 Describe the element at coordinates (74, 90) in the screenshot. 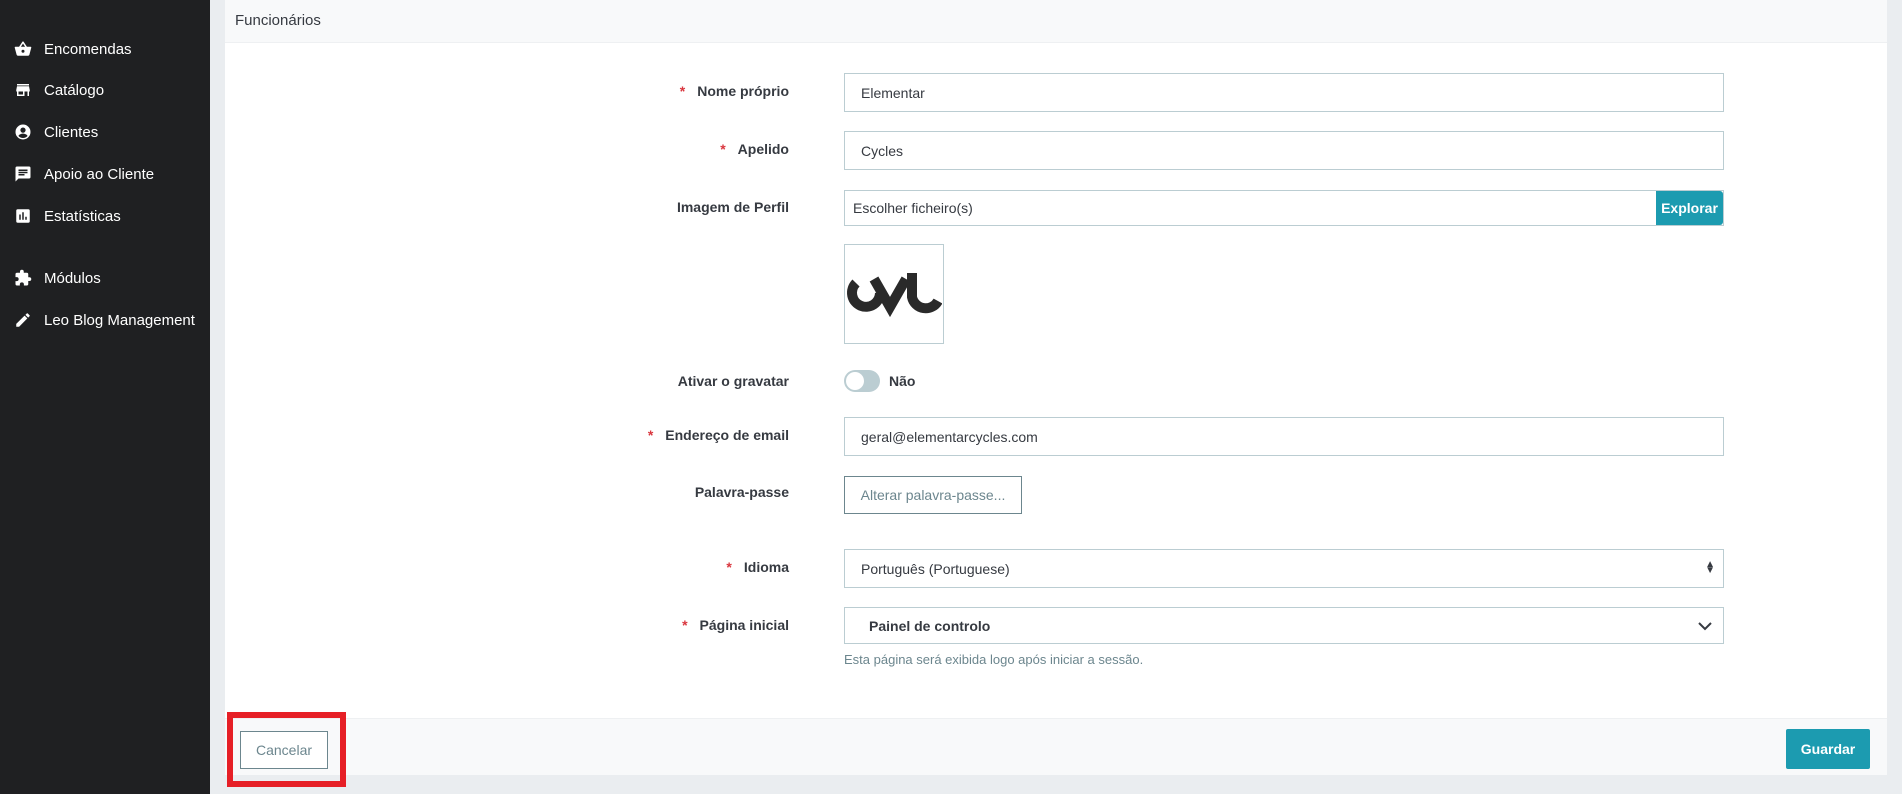

I see `sidebar-item-label: Catálogo` at that location.